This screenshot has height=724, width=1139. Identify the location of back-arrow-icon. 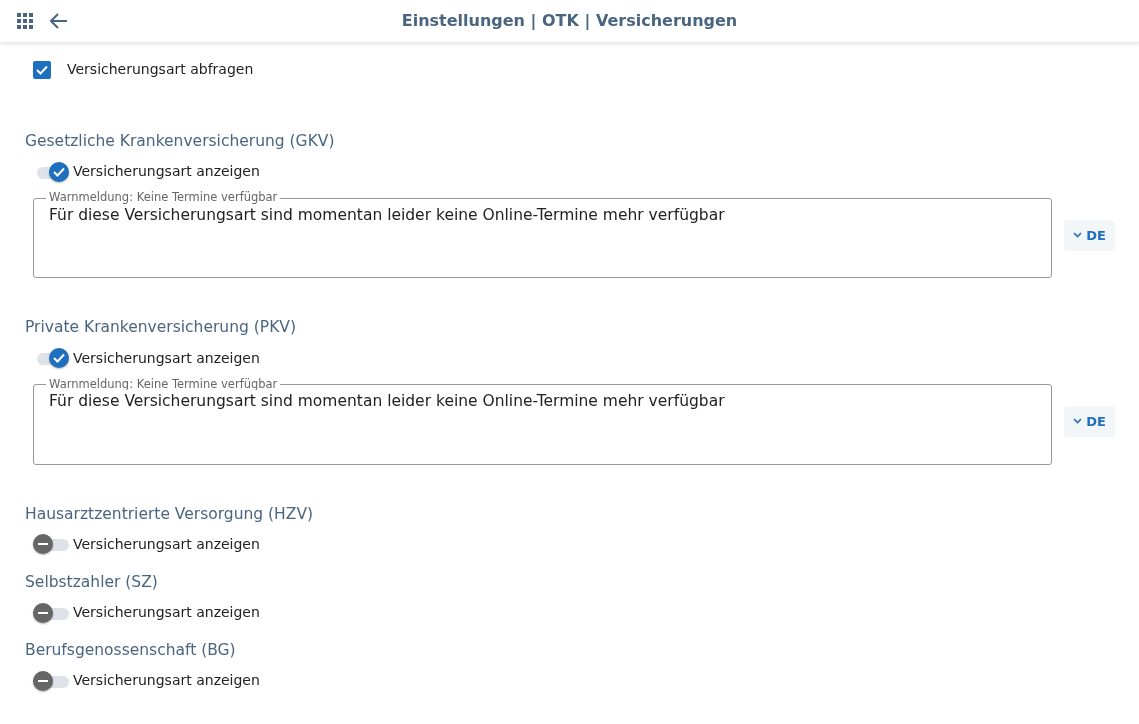
(59, 21).